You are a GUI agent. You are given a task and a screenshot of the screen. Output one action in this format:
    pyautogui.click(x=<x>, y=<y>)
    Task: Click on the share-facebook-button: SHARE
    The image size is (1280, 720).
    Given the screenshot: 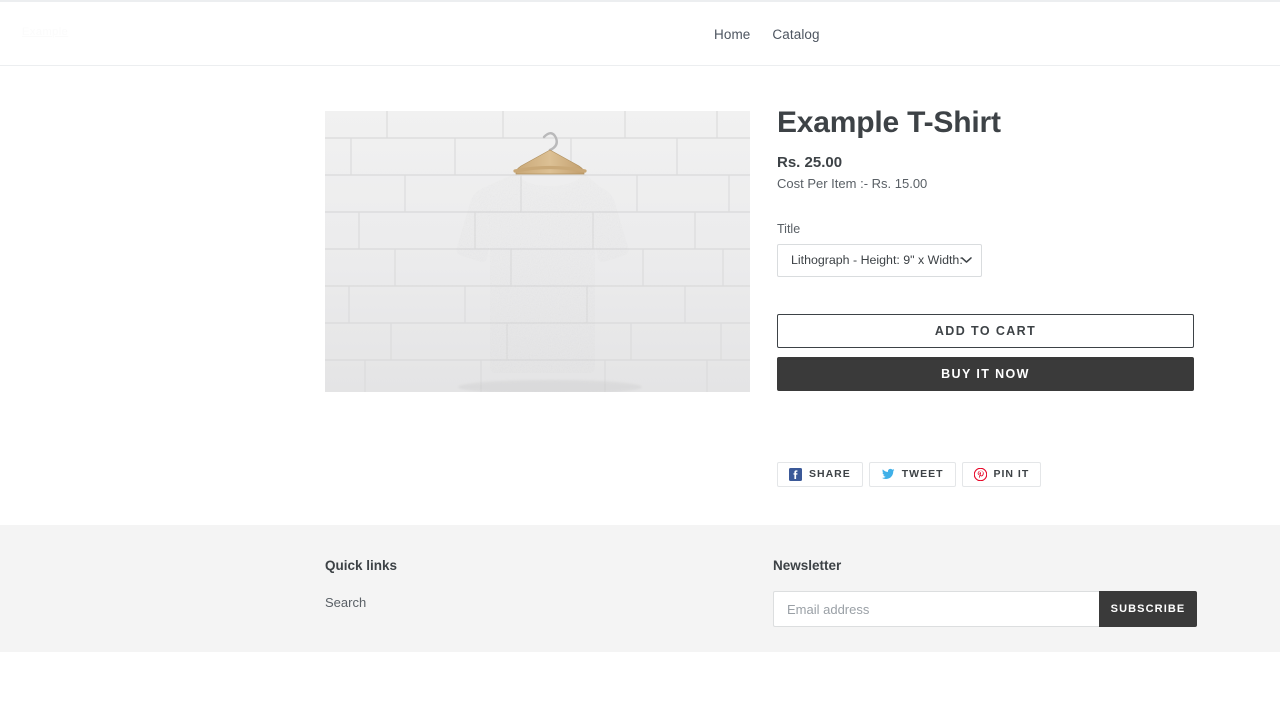 What is the action you would take?
    pyautogui.click(x=820, y=474)
    